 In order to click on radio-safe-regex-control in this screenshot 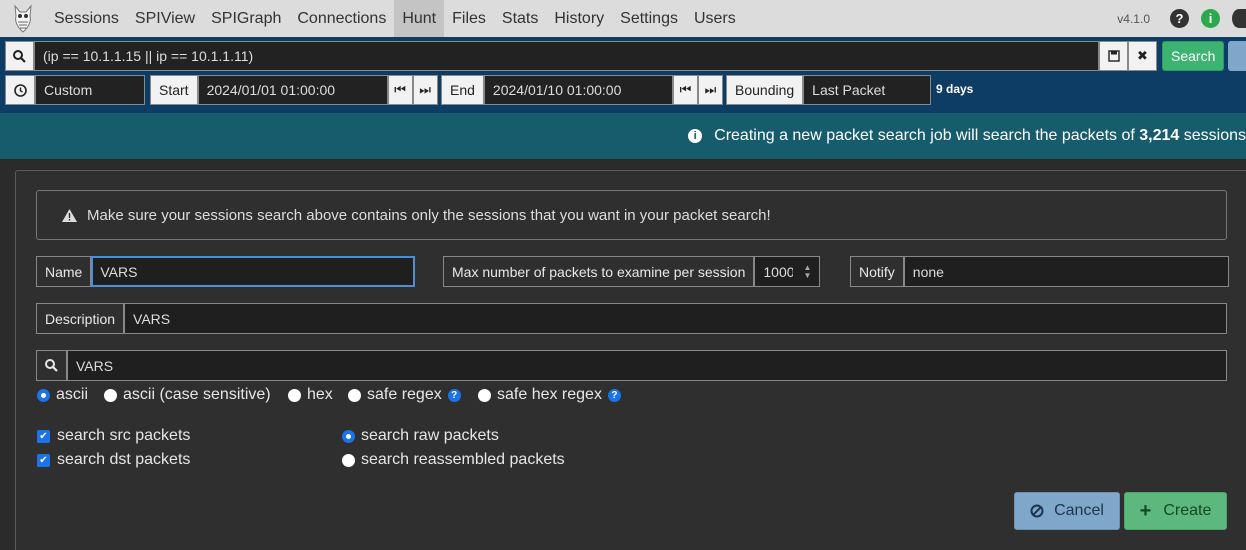, I will do `click(354, 395)`.